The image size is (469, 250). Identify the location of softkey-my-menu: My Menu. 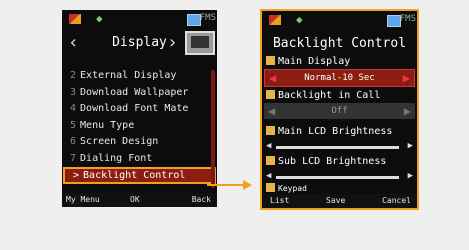
(83, 199).